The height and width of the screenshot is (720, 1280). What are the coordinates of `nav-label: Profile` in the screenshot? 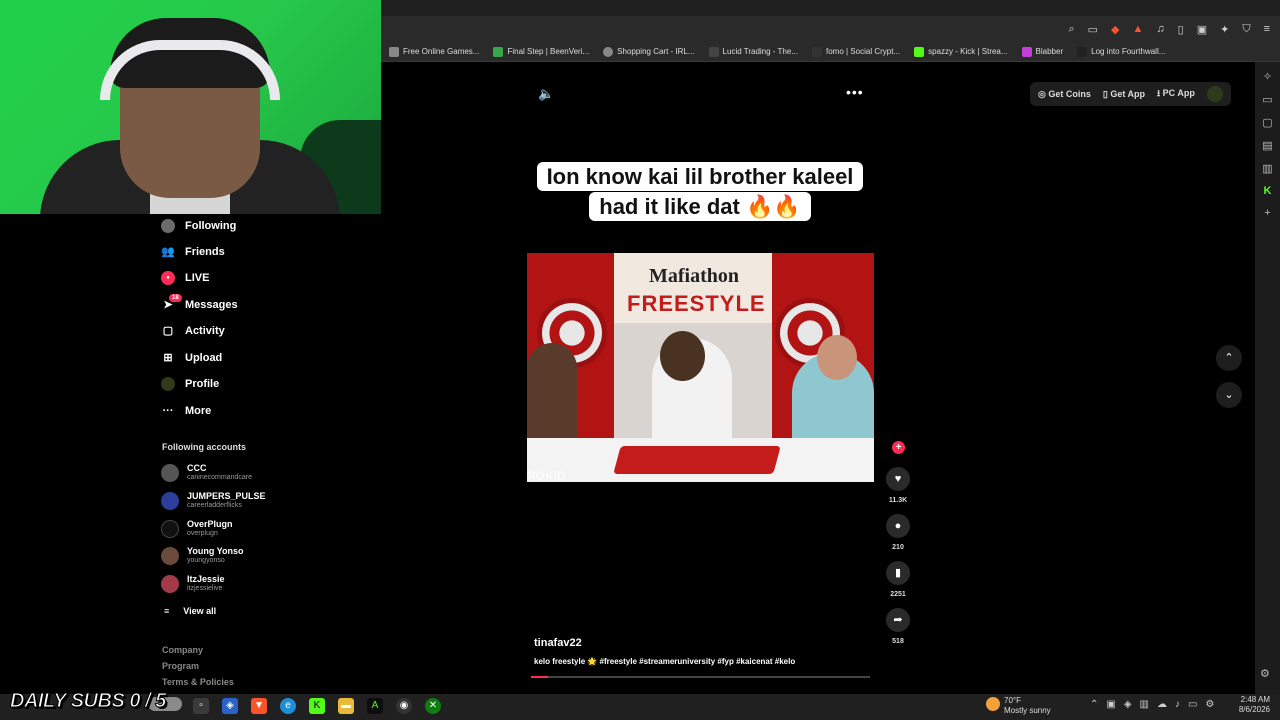 It's located at (202, 384).